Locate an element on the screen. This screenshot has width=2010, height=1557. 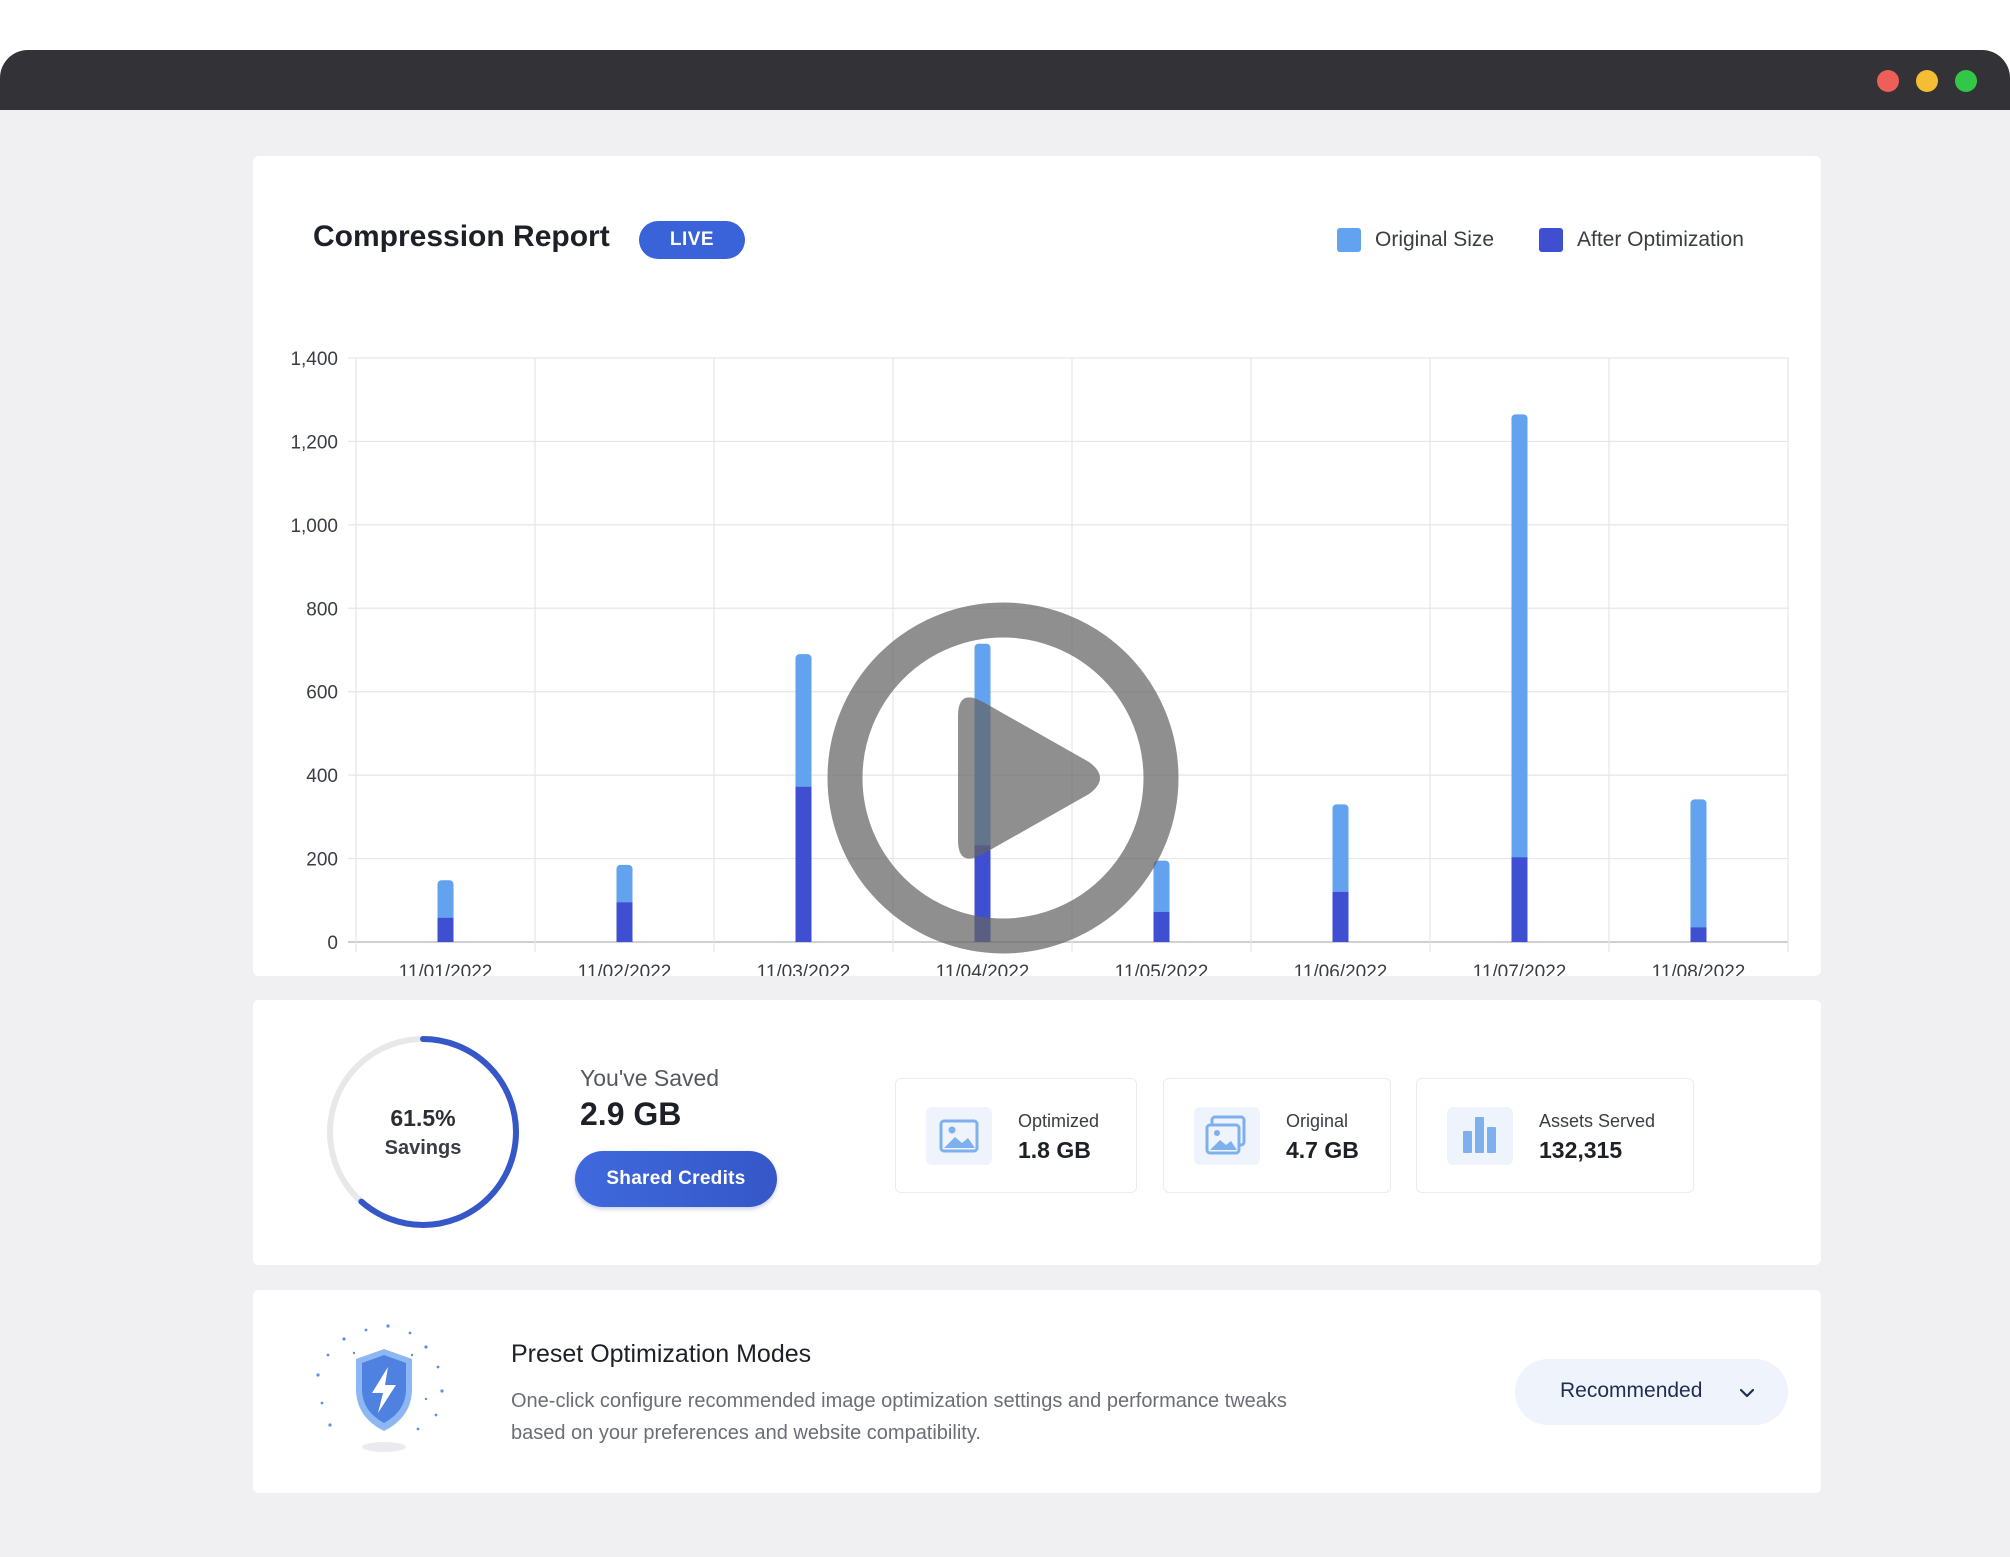
play-icon is located at coordinates (1003, 778).